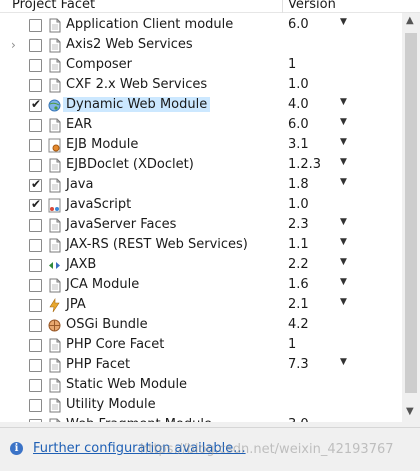 This screenshot has height=471, width=420. I want to click on scroll-up-icon: ▲, so click(410, 20).